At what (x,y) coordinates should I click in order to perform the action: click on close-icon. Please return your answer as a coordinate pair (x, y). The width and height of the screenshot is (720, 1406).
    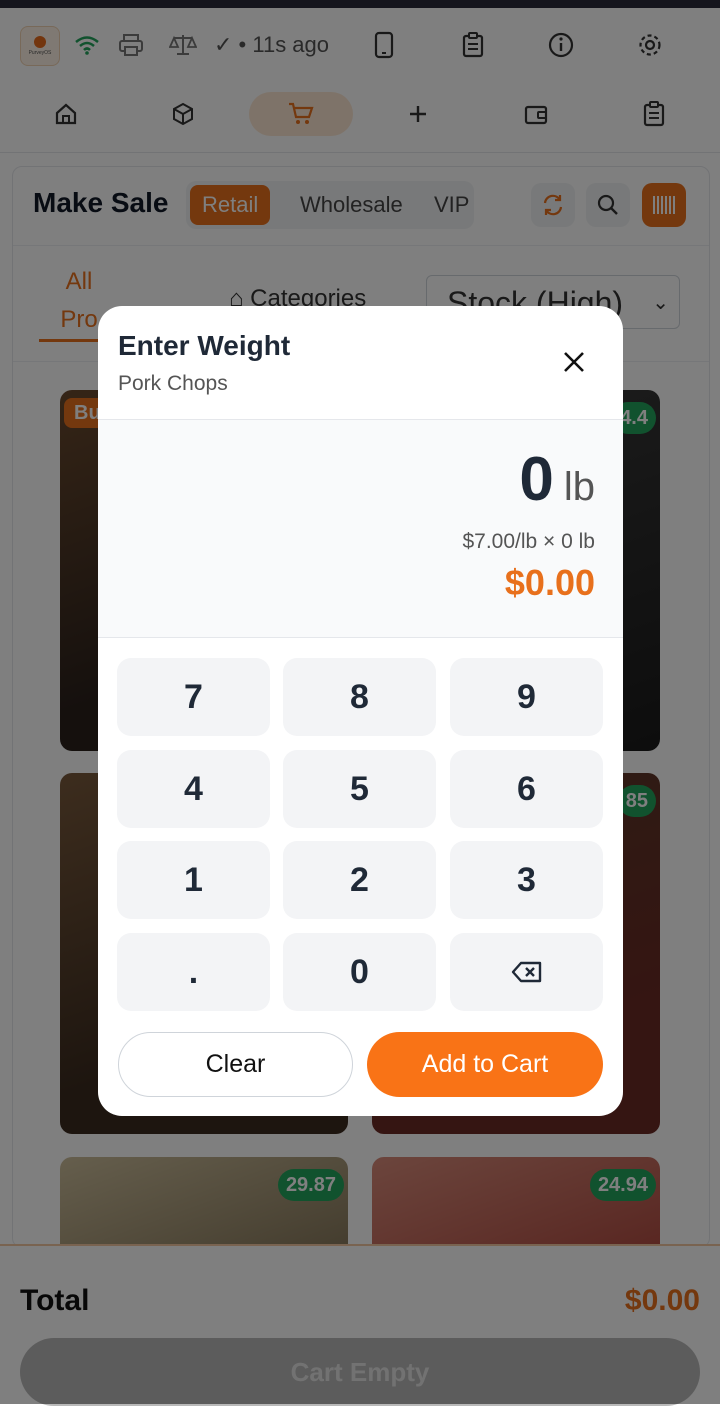
    Looking at the image, I should click on (574, 362).